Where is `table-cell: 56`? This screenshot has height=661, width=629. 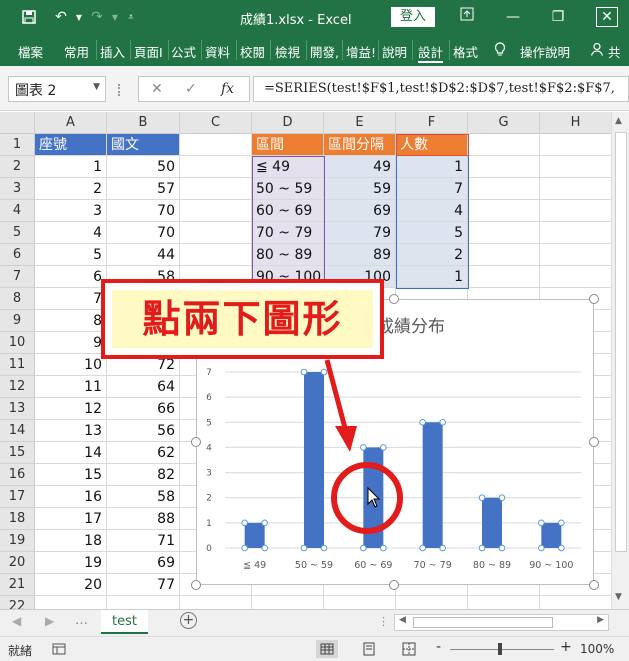
table-cell: 56 is located at coordinates (143, 431).